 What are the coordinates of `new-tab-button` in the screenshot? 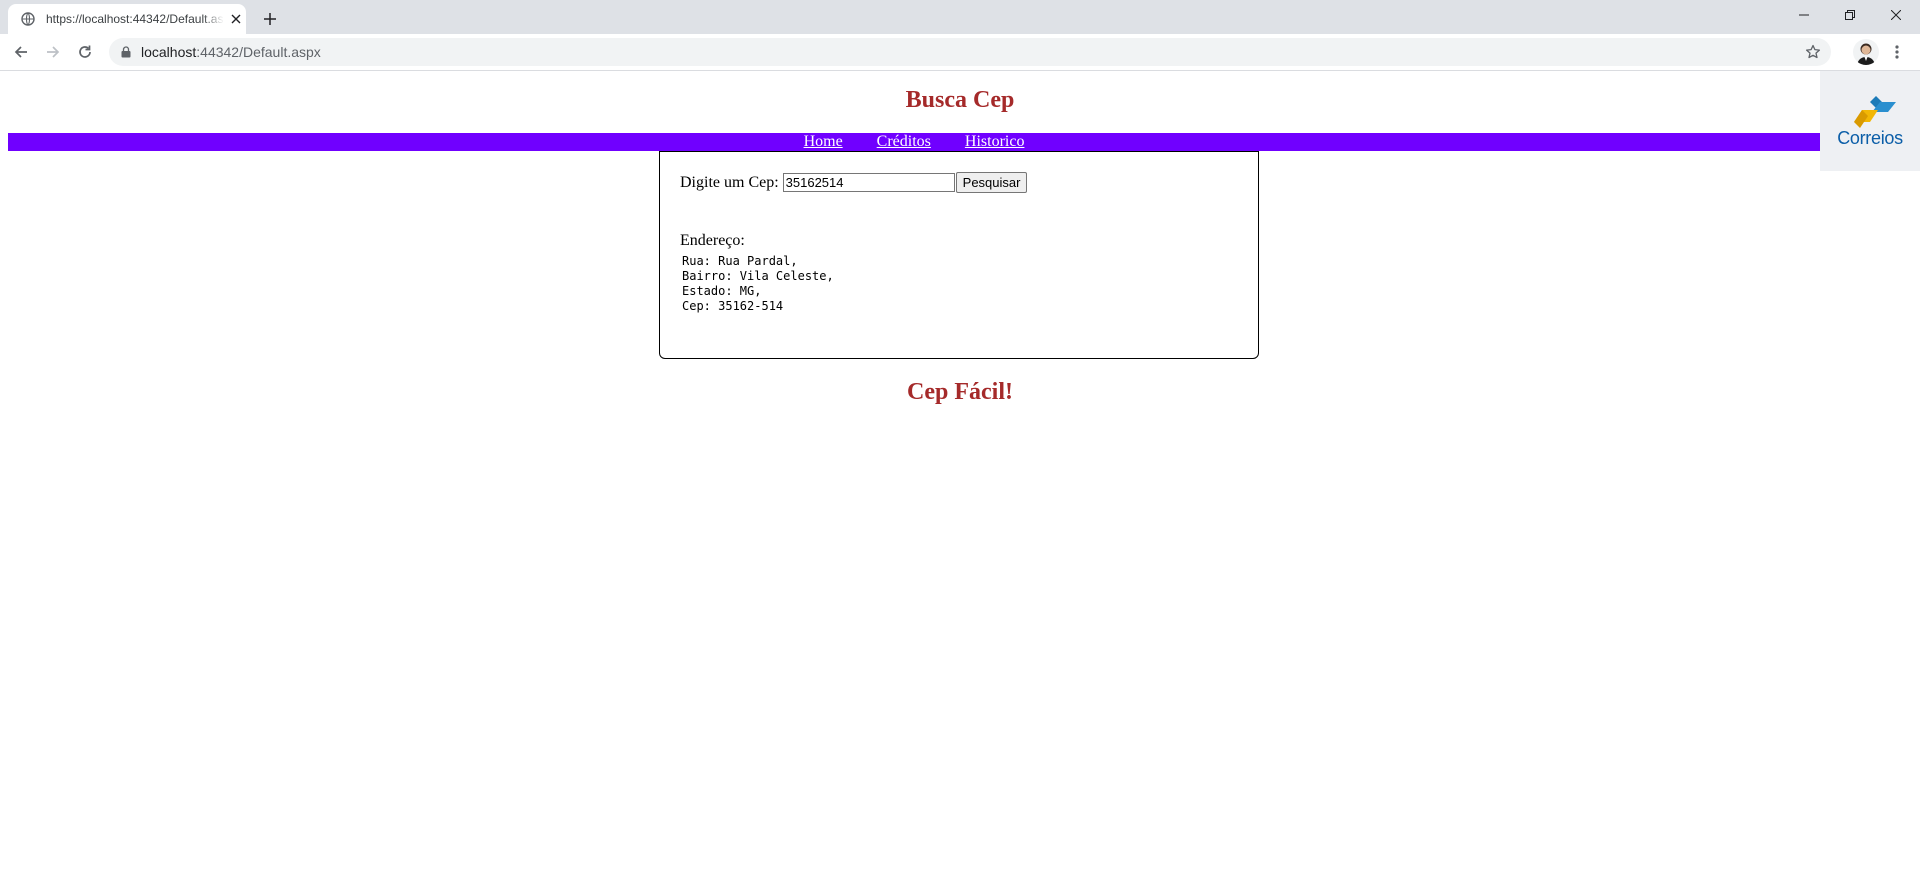 It's located at (270, 19).